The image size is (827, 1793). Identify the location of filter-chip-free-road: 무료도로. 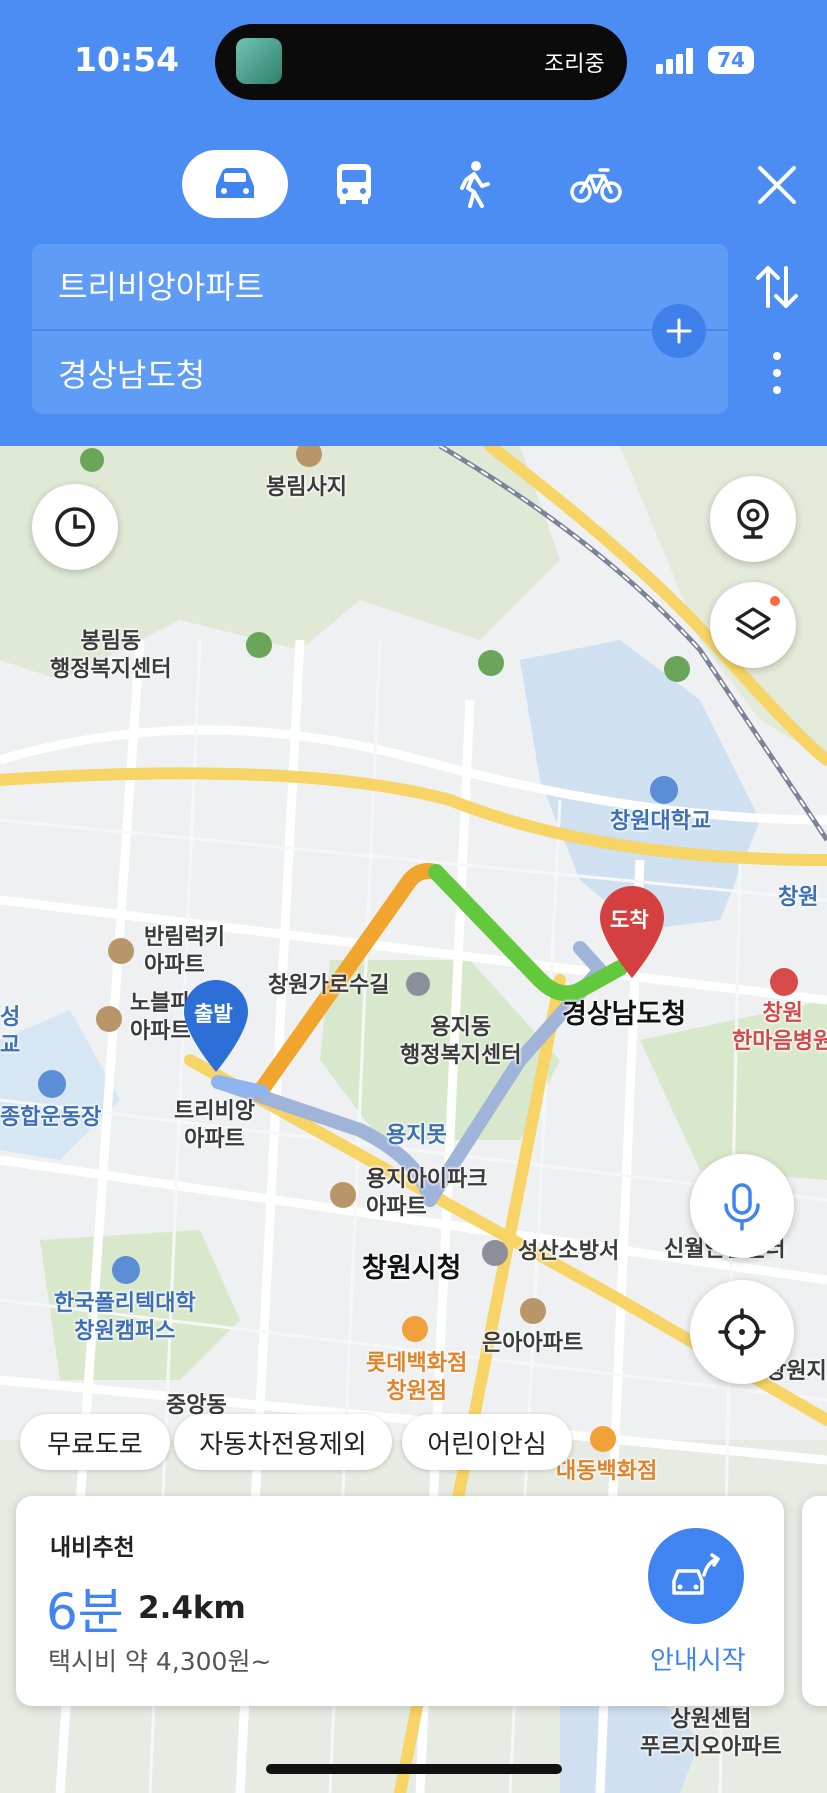
(95, 1442).